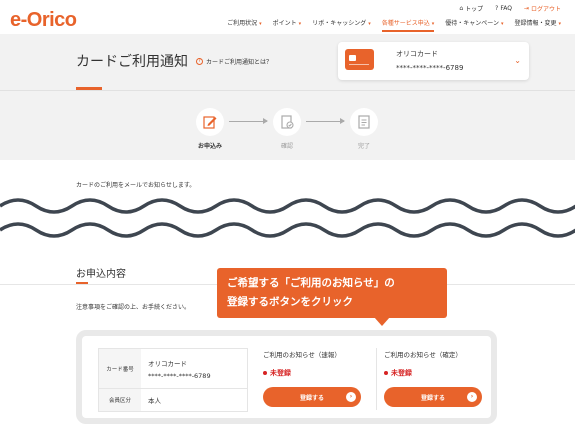  I want to click on help-link: ? カードご利用通知とは？, so click(234, 61).